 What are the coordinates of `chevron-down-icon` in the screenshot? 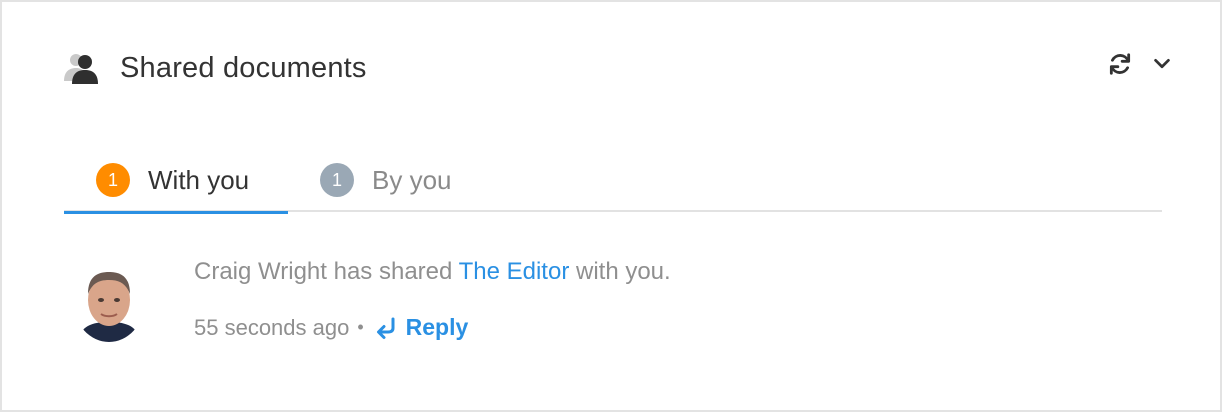 It's located at (1162, 63).